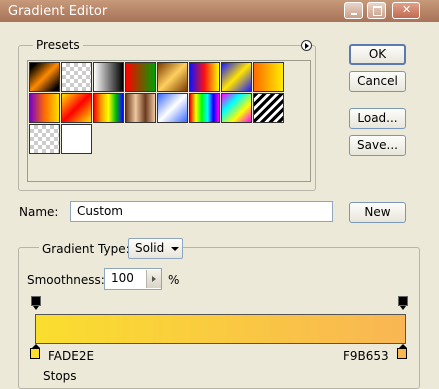 The width and height of the screenshot is (439, 389). Describe the element at coordinates (377, 81) in the screenshot. I see `cancel-button: Cancel` at that location.